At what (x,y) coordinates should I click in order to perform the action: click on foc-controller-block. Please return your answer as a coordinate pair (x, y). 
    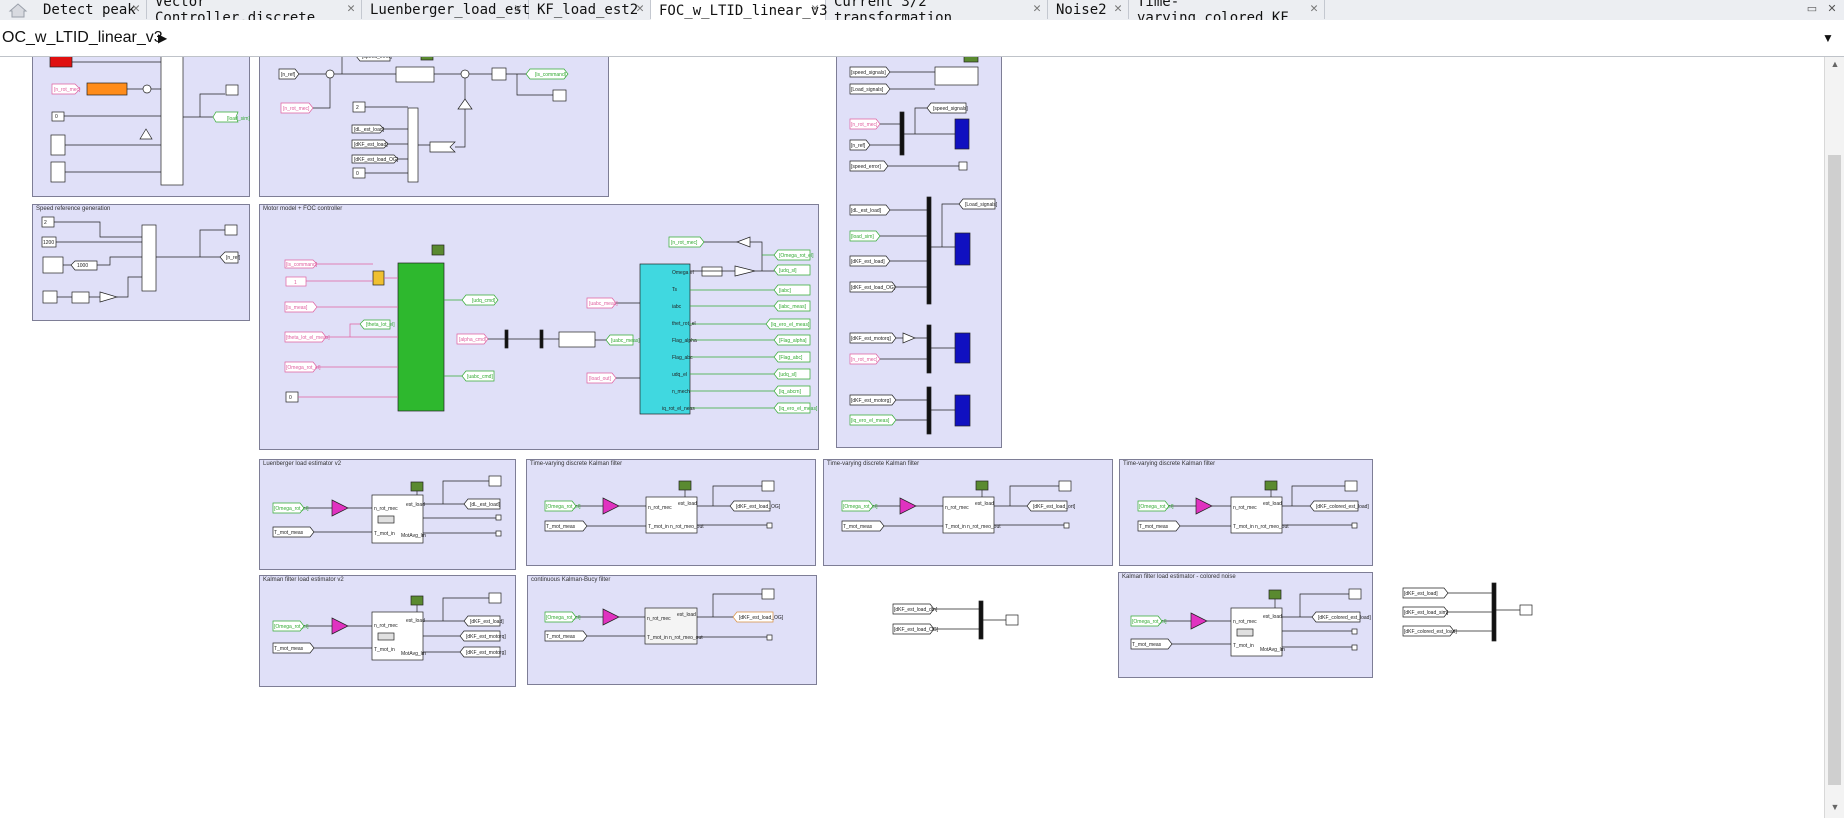
    Looking at the image, I should click on (421, 337).